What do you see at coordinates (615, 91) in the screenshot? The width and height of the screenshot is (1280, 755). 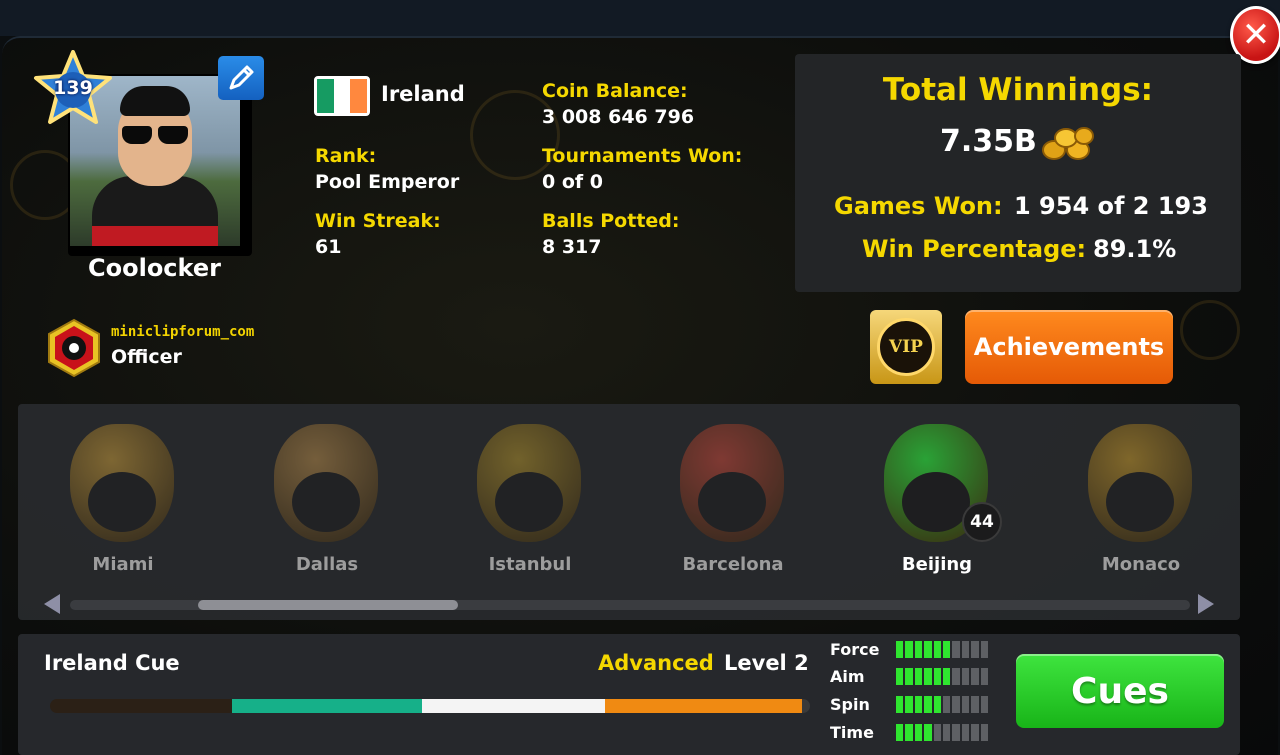 I see `coin-balance-label: Coin Balance:` at bounding box center [615, 91].